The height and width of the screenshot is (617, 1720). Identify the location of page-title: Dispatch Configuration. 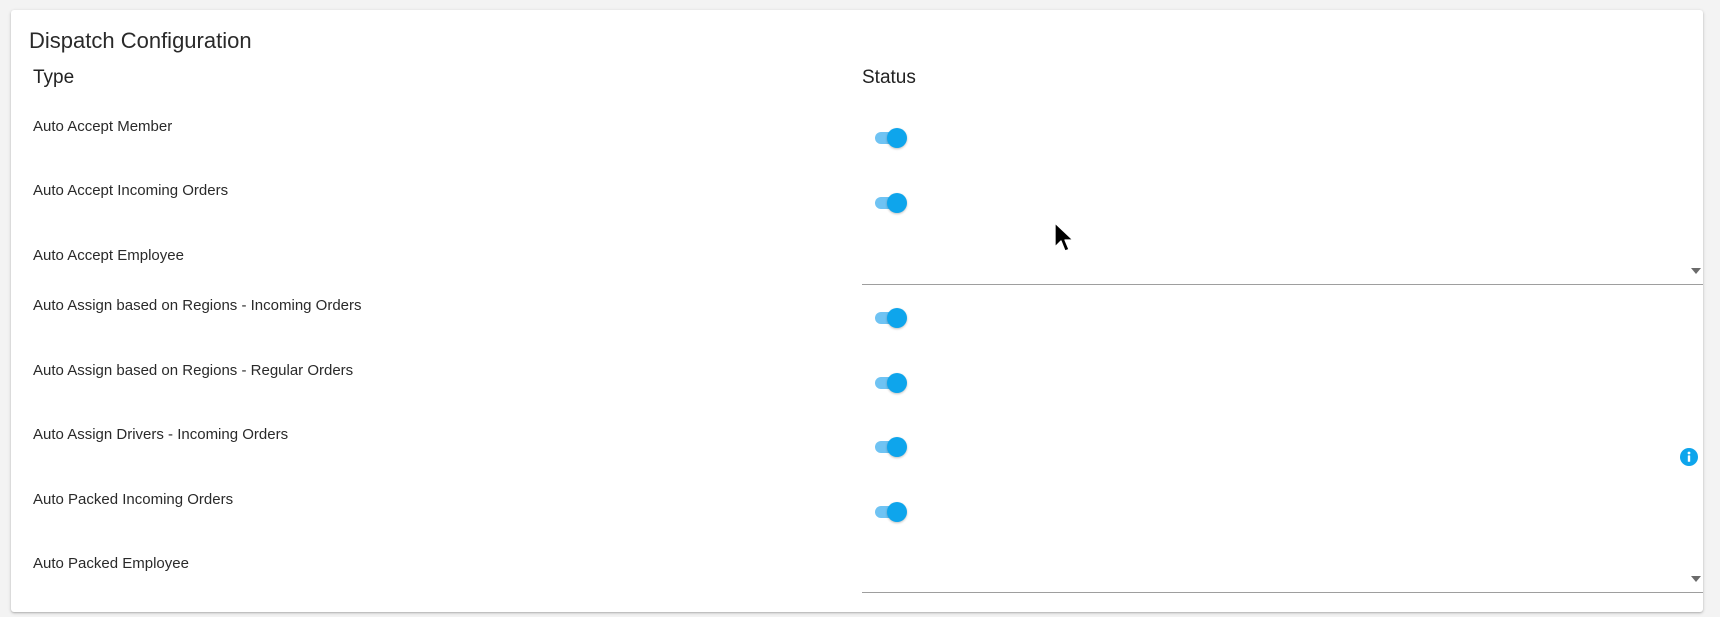
(140, 40).